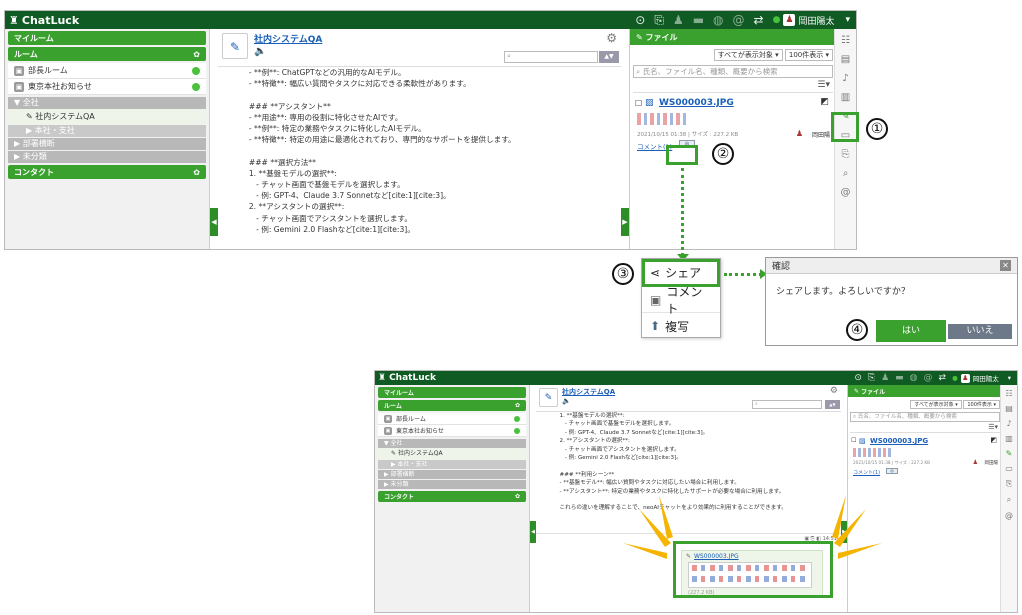 Image resolution: width=1022 pixels, height=615 pixels. Describe the element at coordinates (891, 301) in the screenshot. I see `confirm-dialog: 確認 ✕ シェアします。よろしいですか？ はい いいえ` at that location.